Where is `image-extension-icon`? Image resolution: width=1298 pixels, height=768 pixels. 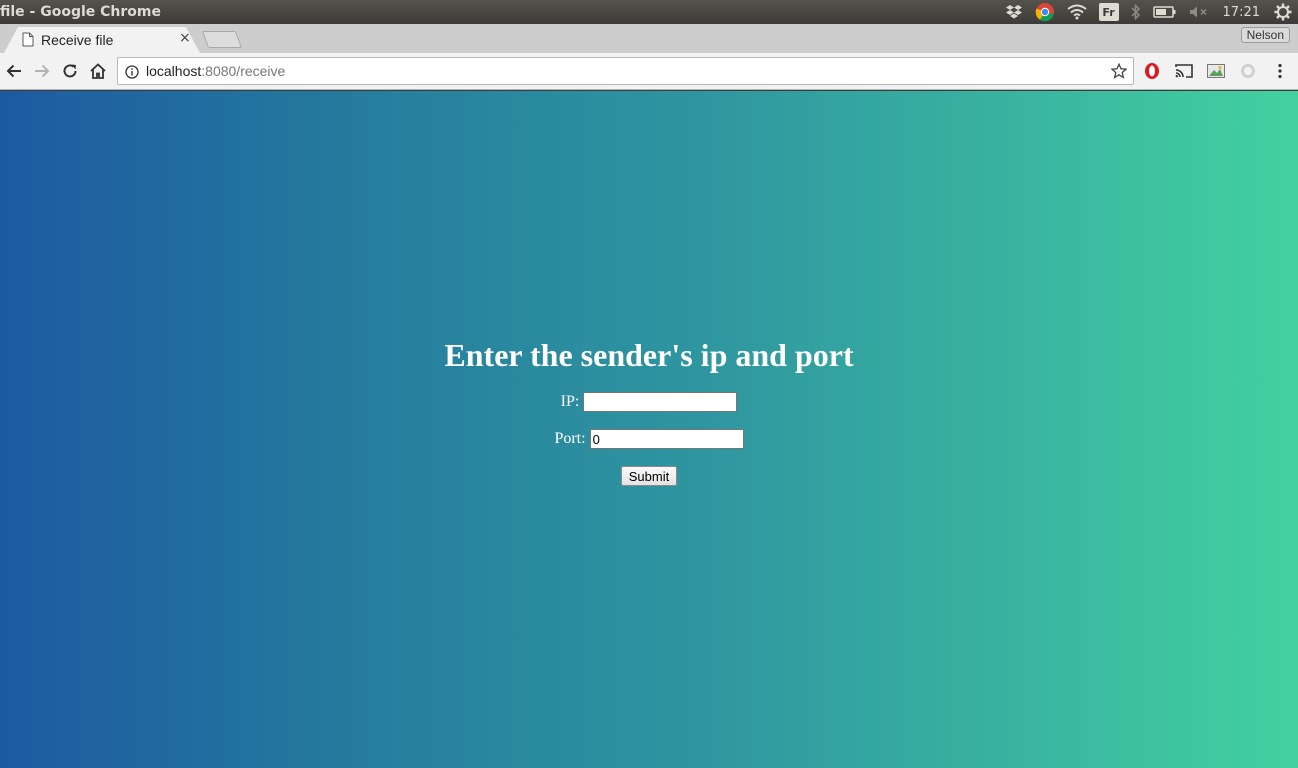 image-extension-icon is located at coordinates (1216, 71).